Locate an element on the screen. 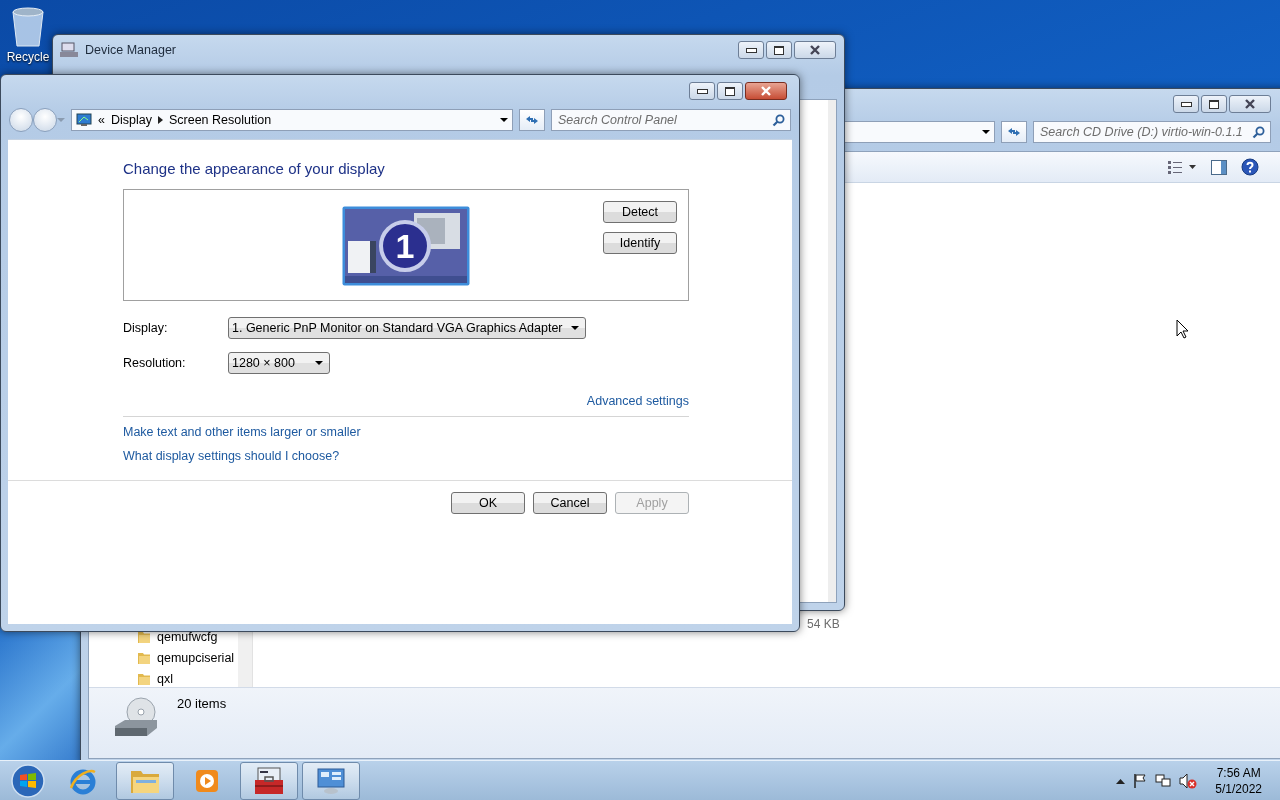  dropdown: 1280 × 800 is located at coordinates (279, 363).